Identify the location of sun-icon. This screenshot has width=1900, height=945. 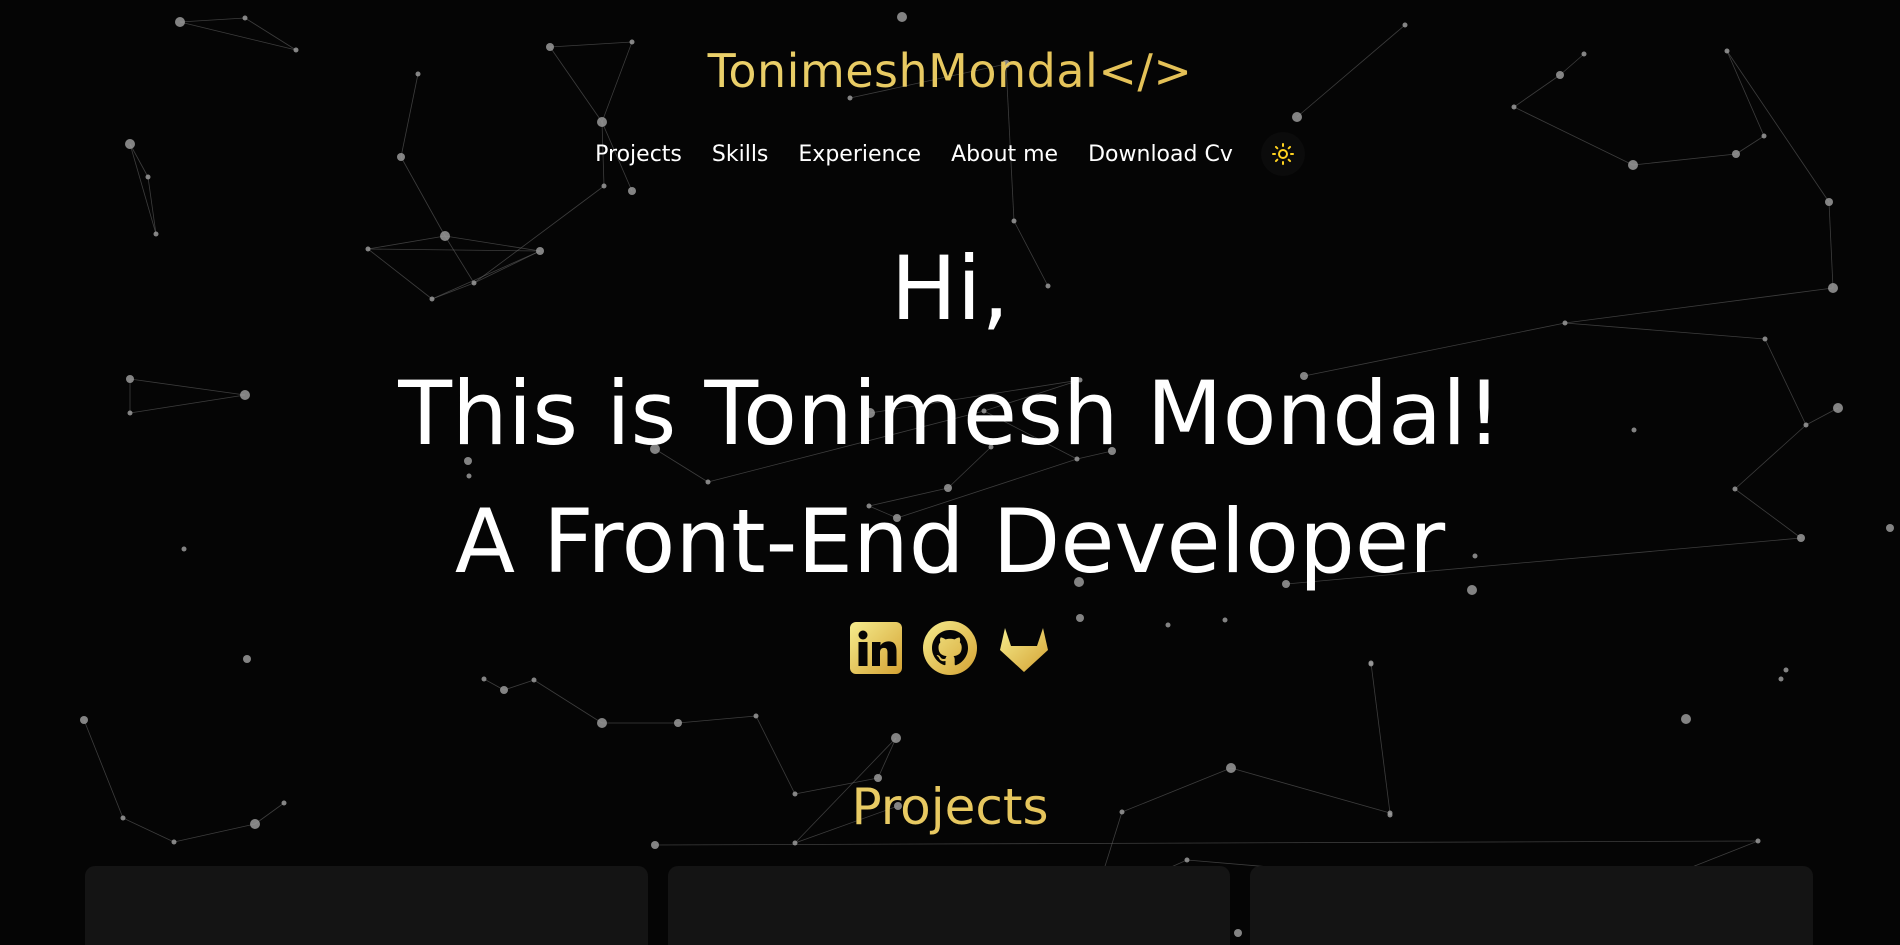
(1282, 154).